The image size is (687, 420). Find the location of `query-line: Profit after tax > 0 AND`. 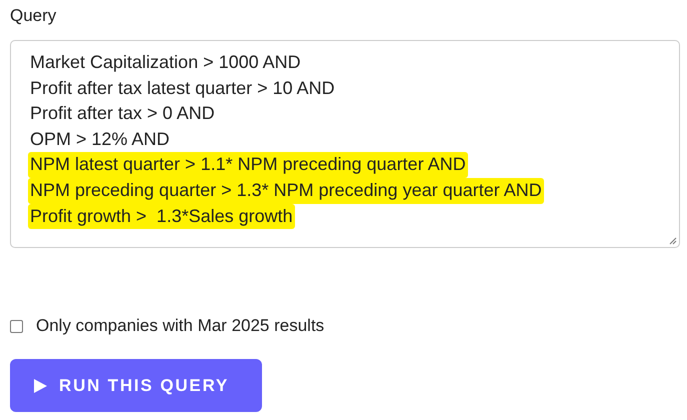

query-line: Profit after tax > 0 AND is located at coordinates (122, 114).